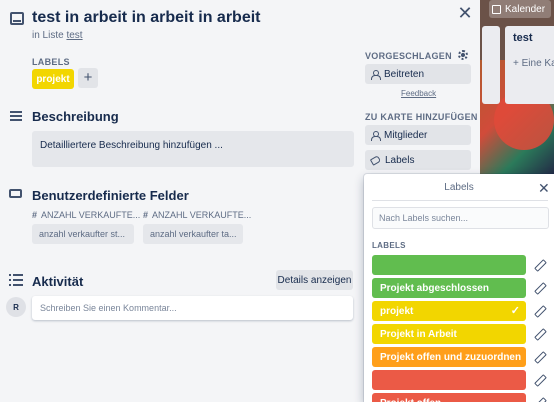  I want to click on add-label-button: +, so click(88, 78).